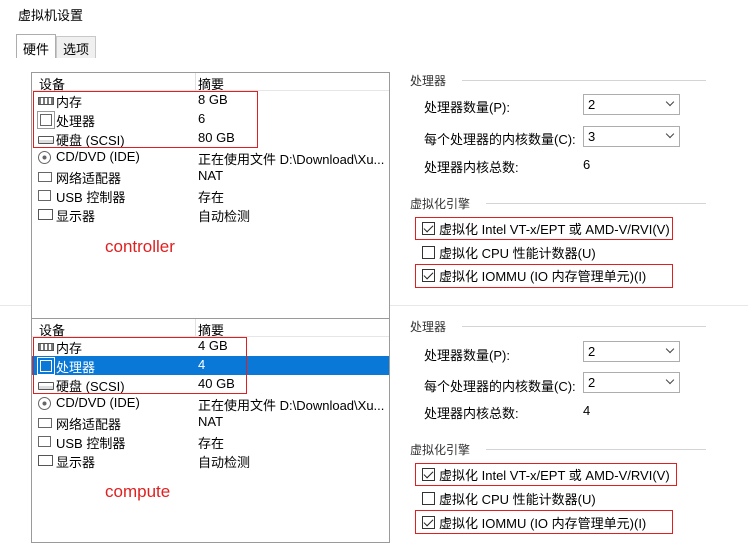  I want to click on device-row-memory: 内存 4 GB, so click(210, 346).